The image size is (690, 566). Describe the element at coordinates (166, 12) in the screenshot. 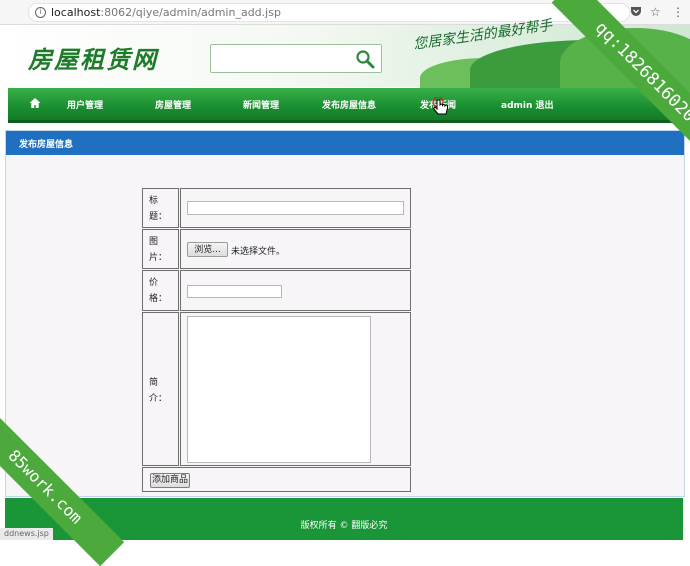

I see `url-text: localhost:8062/qiye/admin/admin_add.jsp` at that location.